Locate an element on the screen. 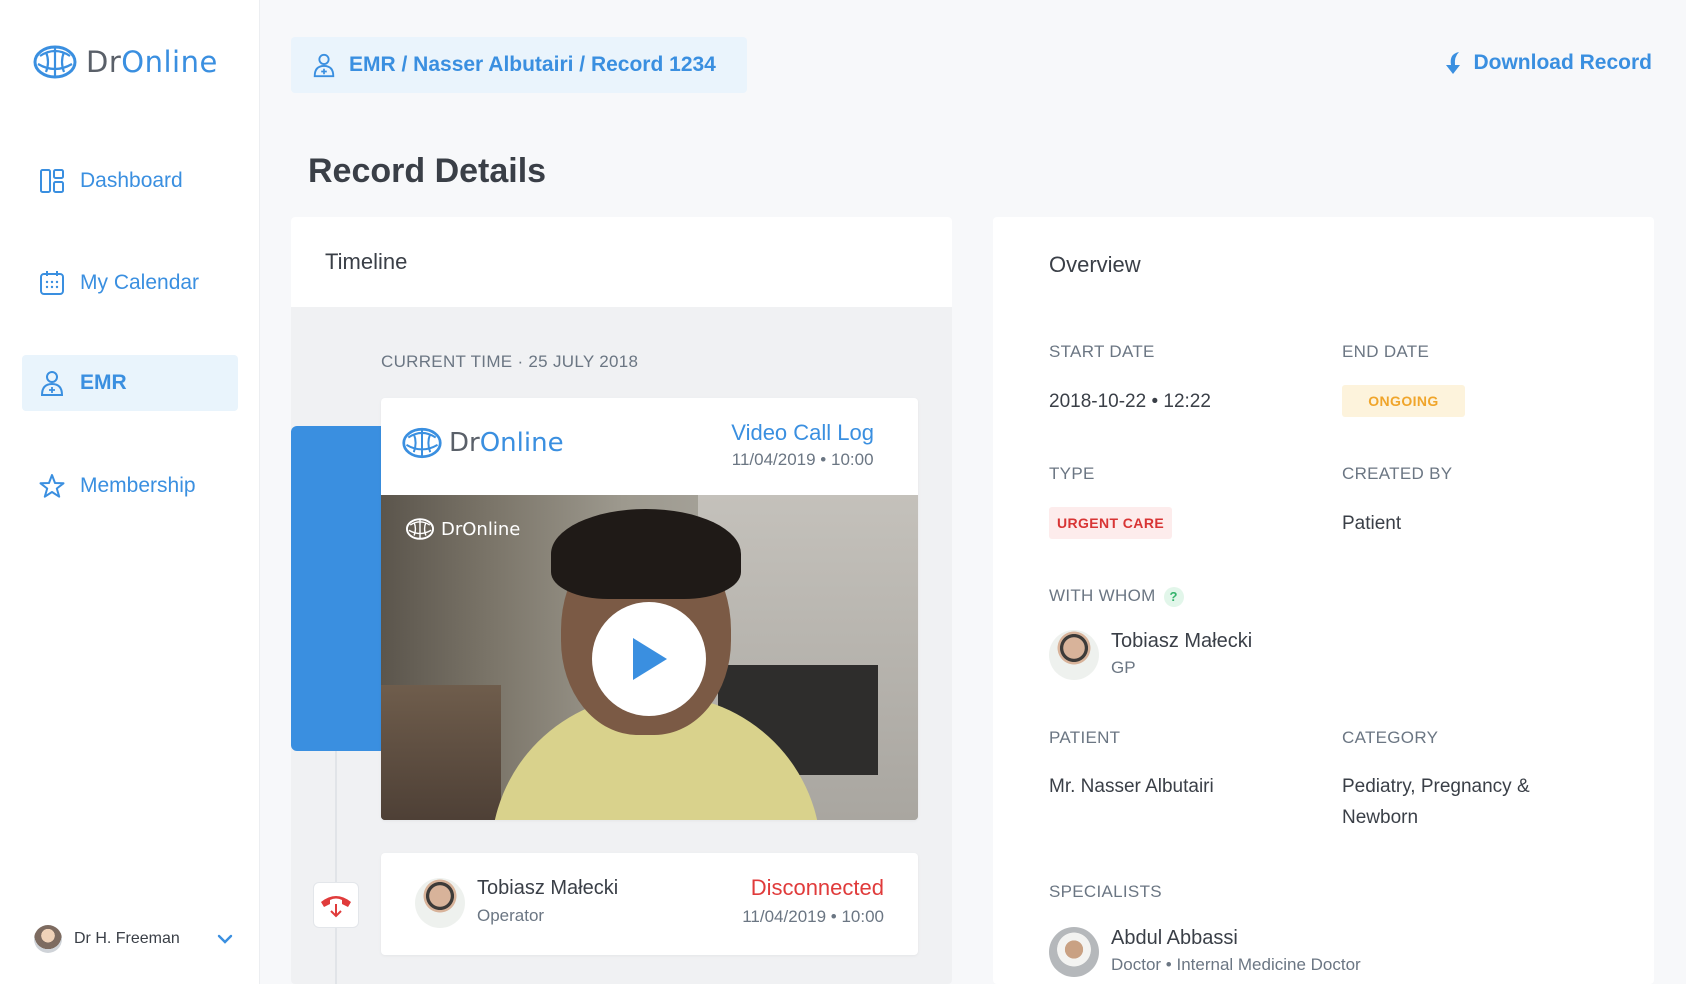 Image resolution: width=1686 pixels, height=984 pixels. video-card-logo: DrOnline is located at coordinates (482, 443).